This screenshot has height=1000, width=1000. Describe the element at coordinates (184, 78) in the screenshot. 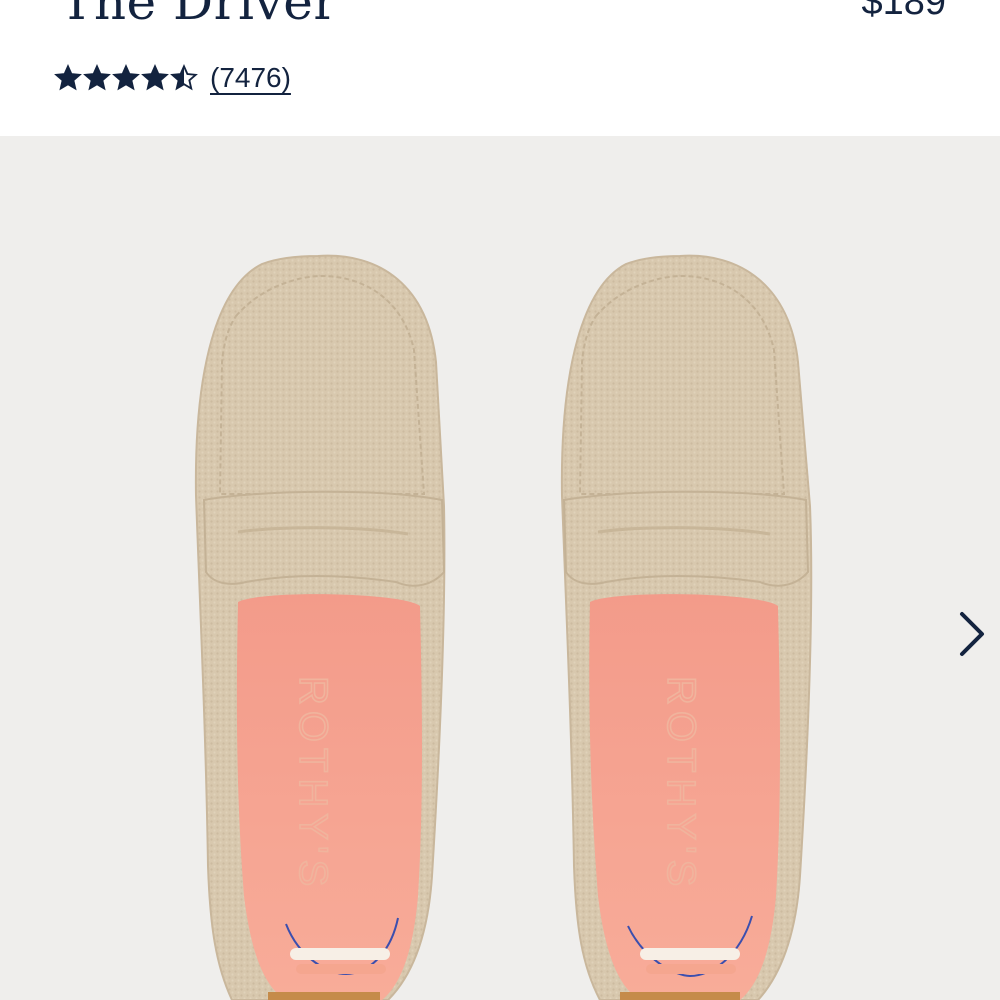

I see `star-half-icon` at that location.